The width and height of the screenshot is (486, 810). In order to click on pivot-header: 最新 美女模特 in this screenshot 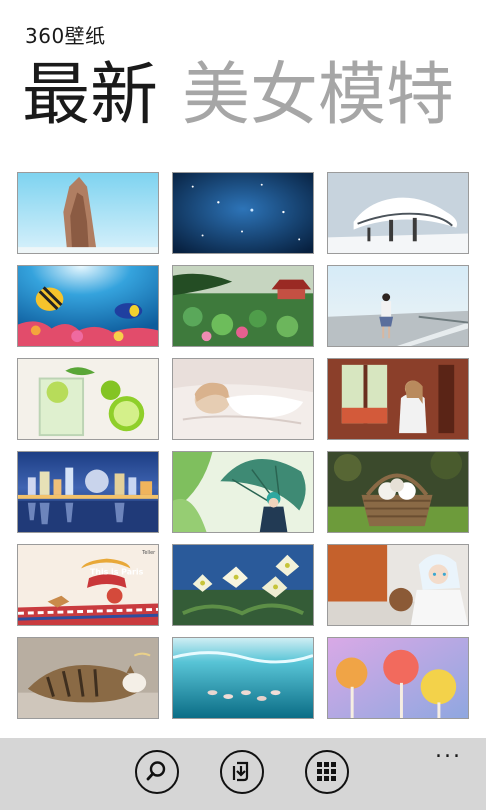, I will do `click(238, 96)`.